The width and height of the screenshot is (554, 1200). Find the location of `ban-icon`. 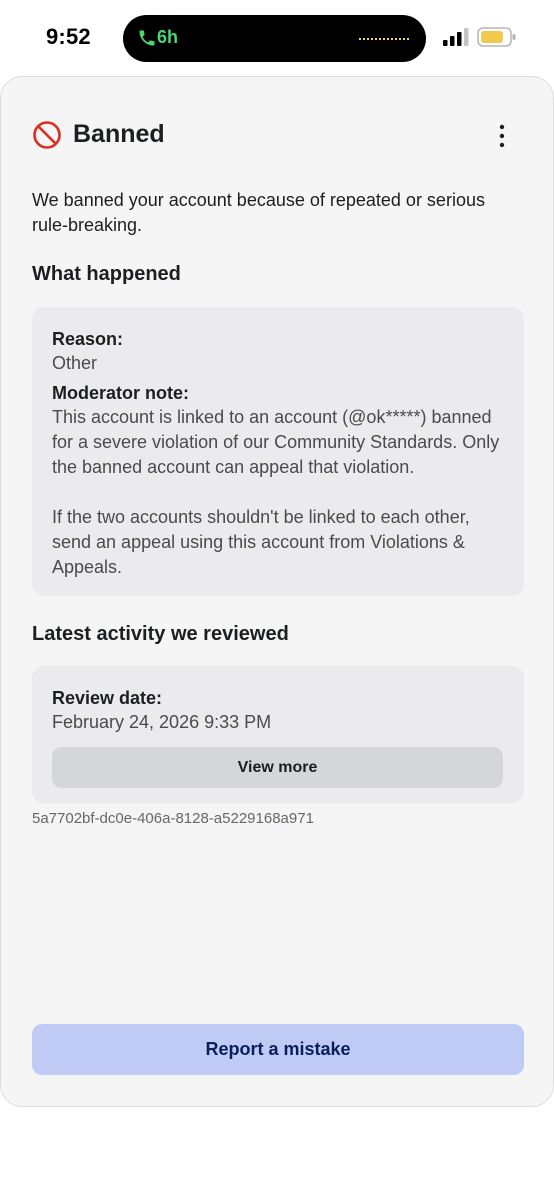

ban-icon is located at coordinates (47, 135).